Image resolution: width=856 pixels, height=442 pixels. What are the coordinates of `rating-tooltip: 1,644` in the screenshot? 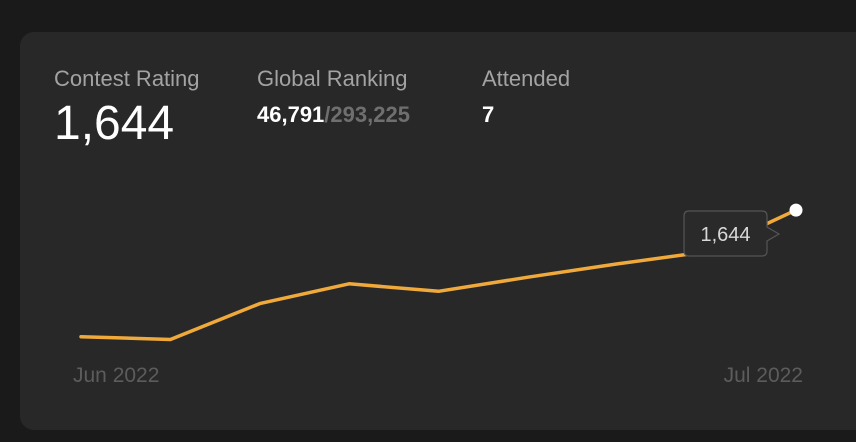 It's located at (732, 233).